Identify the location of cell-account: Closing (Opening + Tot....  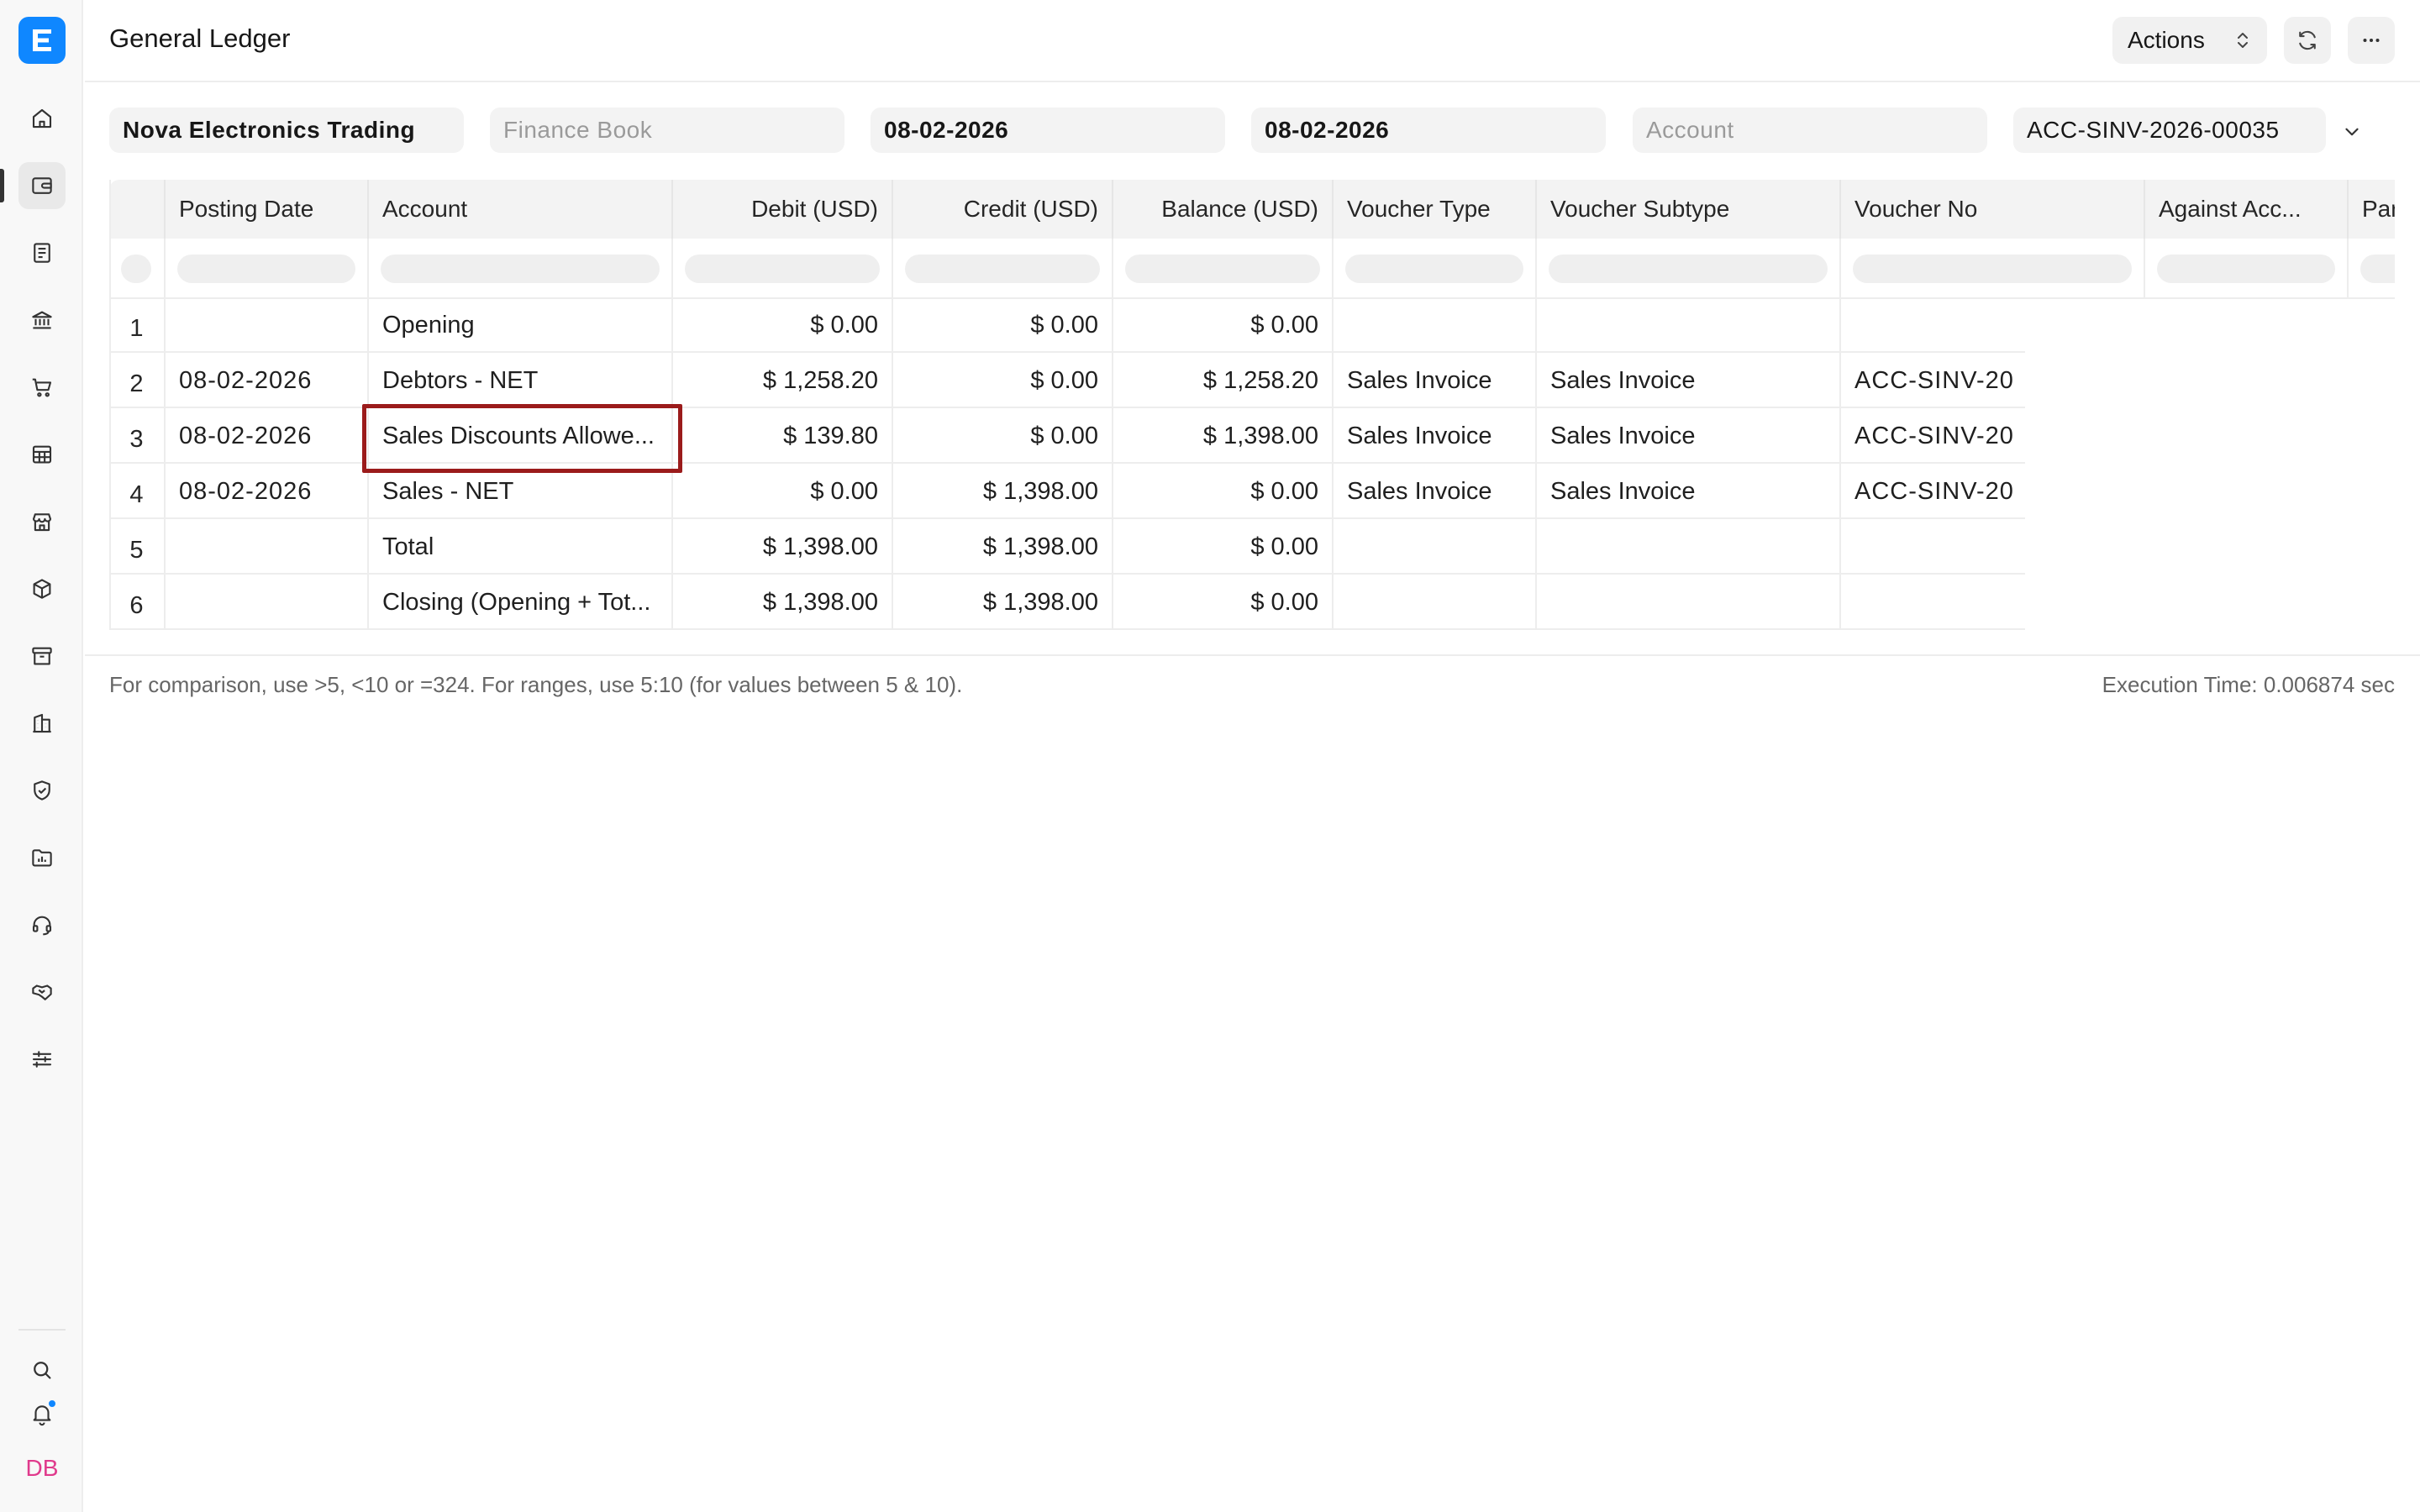
(521, 602).